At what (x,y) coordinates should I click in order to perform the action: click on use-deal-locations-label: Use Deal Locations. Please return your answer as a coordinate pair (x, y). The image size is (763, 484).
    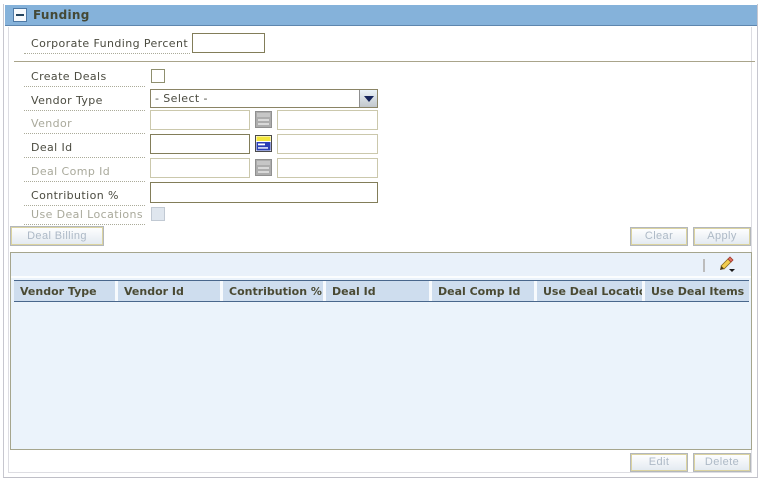
    Looking at the image, I should click on (84, 215).